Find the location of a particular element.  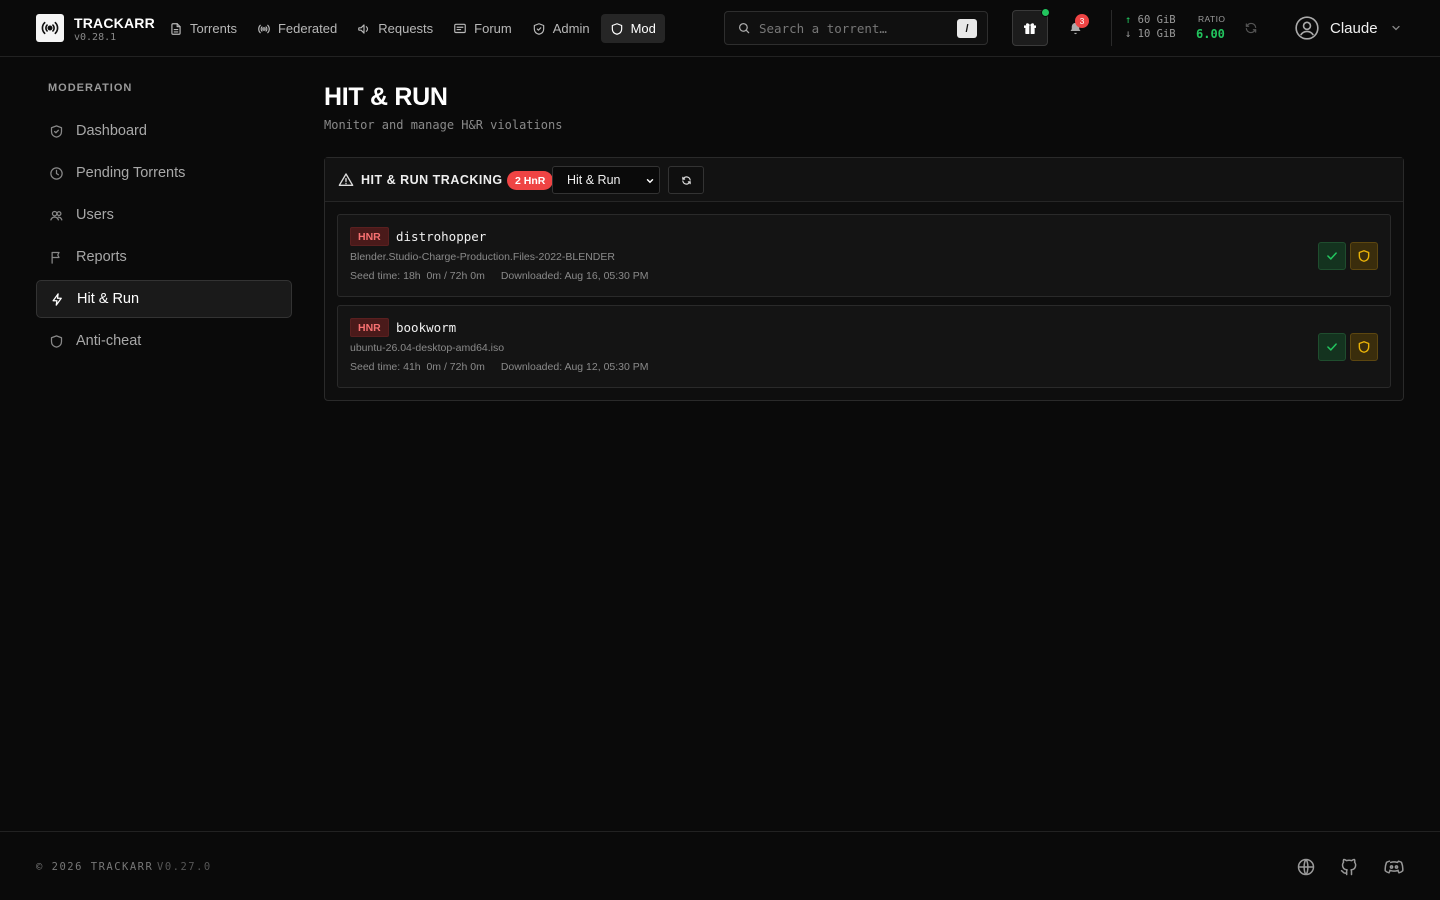

shield-check-icon is located at coordinates (56, 131).